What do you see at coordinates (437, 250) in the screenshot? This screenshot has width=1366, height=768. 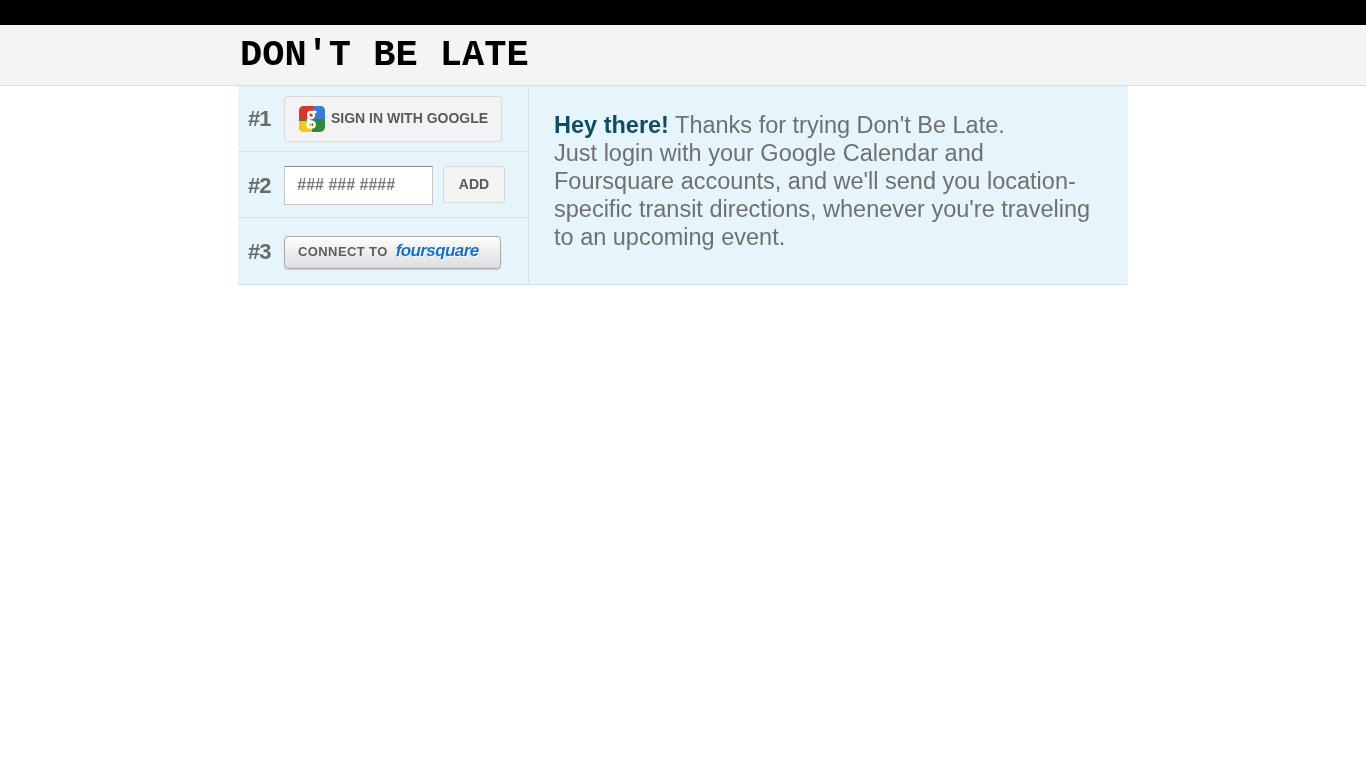 I see `logo-wordmark: foursquare` at bounding box center [437, 250].